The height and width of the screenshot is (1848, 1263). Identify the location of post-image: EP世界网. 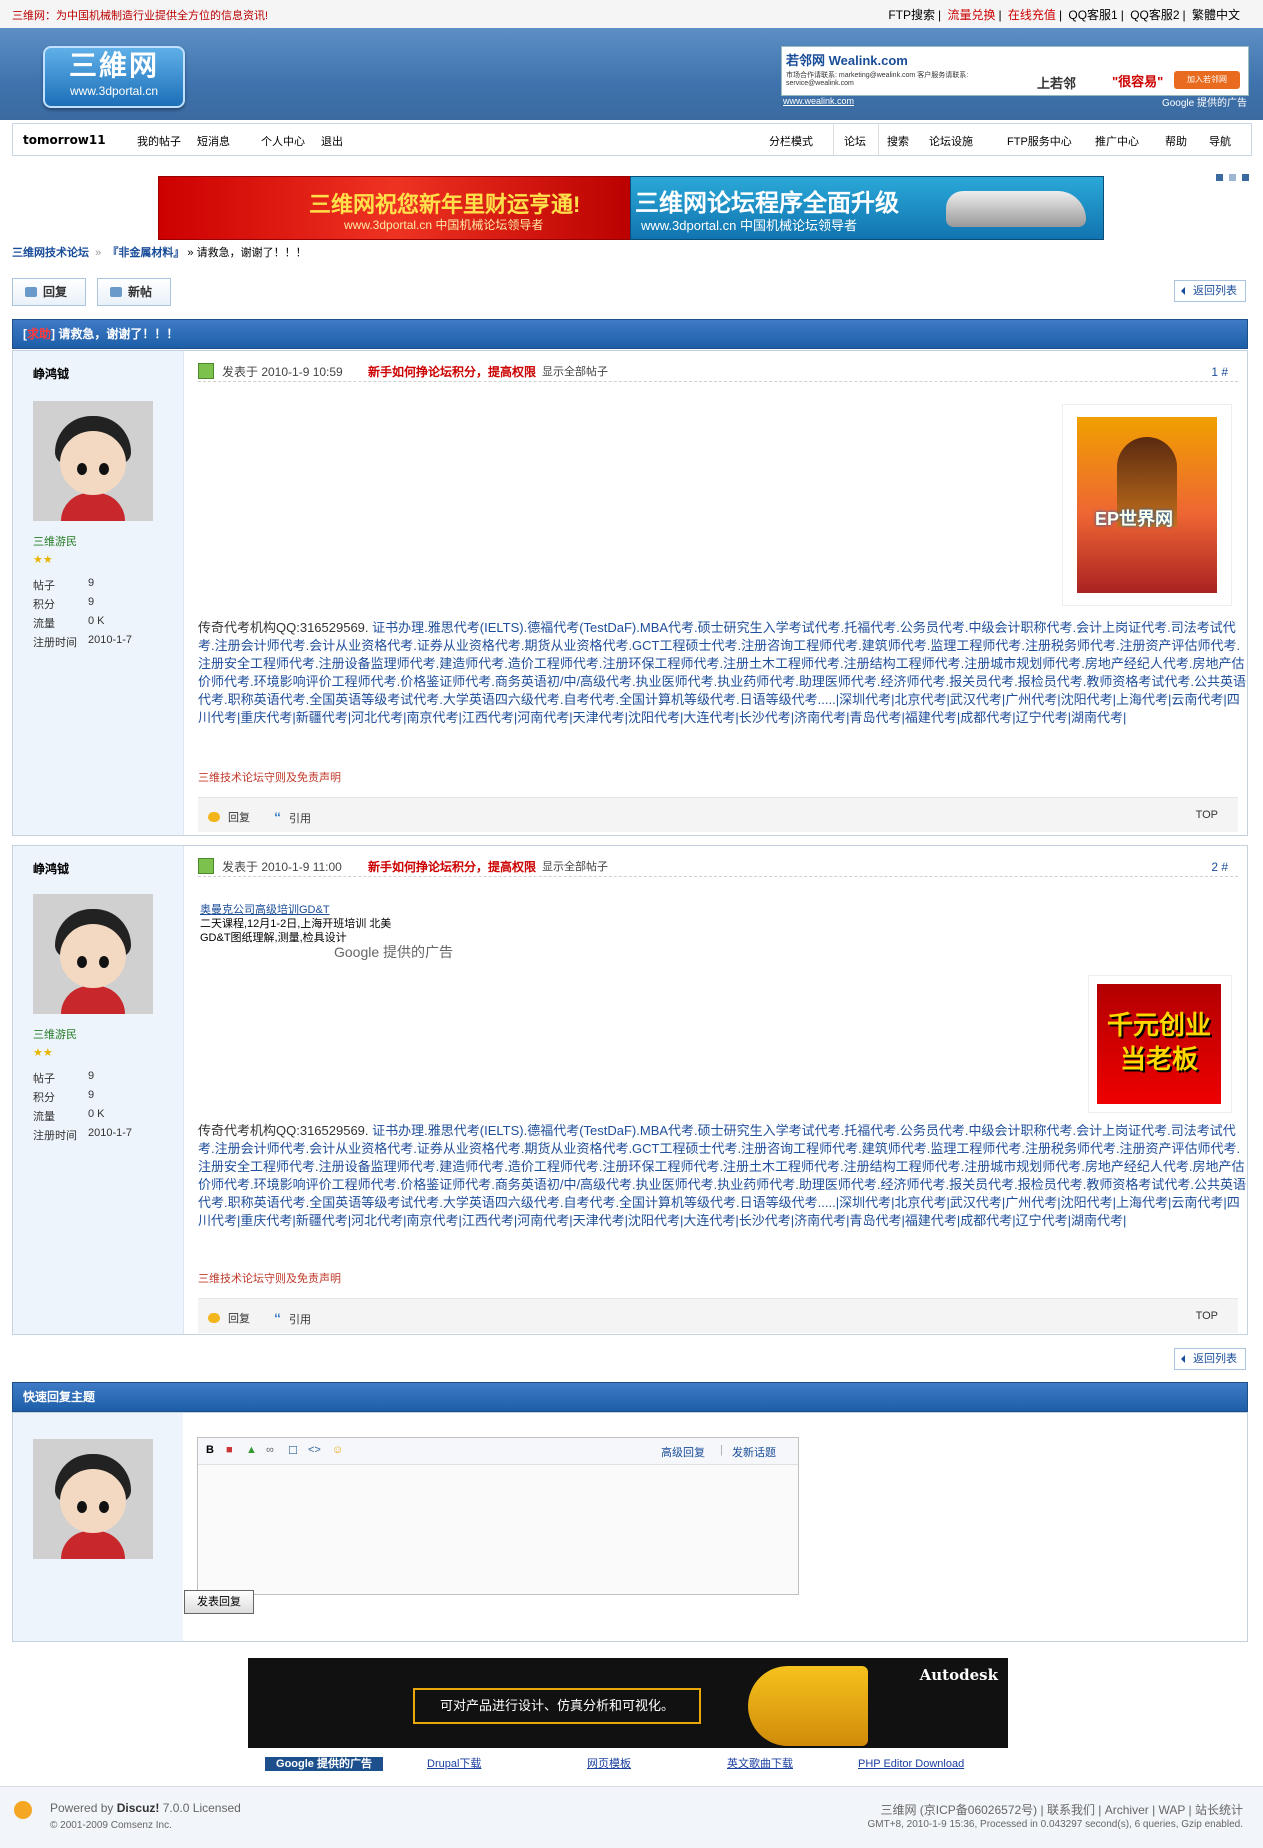
(1147, 505).